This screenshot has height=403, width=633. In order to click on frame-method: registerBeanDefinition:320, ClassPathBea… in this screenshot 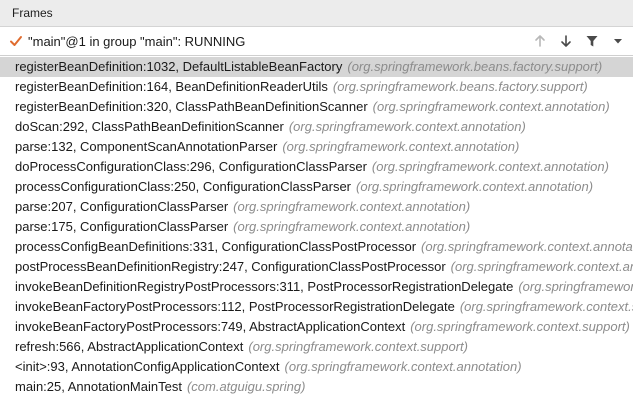, I will do `click(191, 106)`.